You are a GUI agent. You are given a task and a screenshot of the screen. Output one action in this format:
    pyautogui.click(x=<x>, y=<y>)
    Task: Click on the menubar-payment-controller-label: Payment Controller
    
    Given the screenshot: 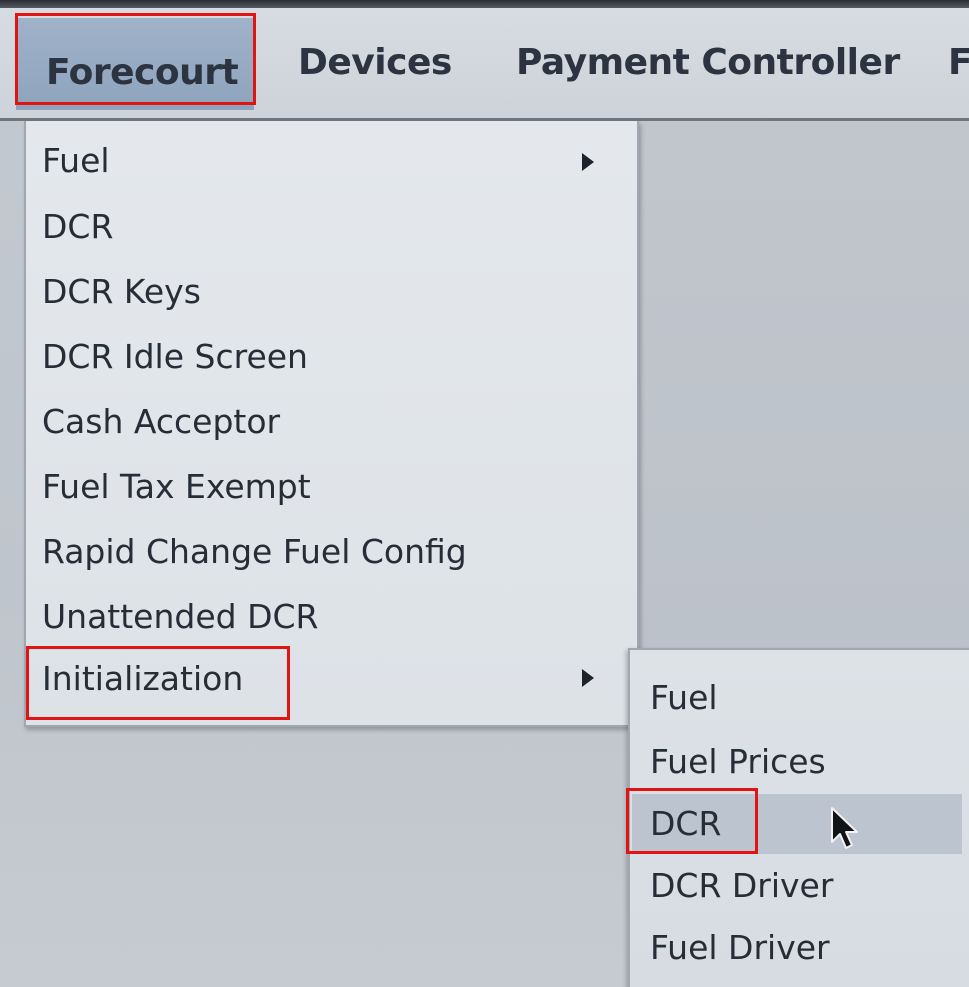 What is the action you would take?
    pyautogui.click(x=708, y=62)
    